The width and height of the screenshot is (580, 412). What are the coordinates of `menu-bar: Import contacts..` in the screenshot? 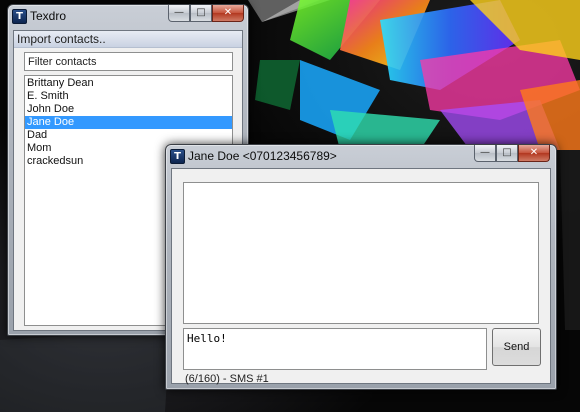 It's located at (128, 39).